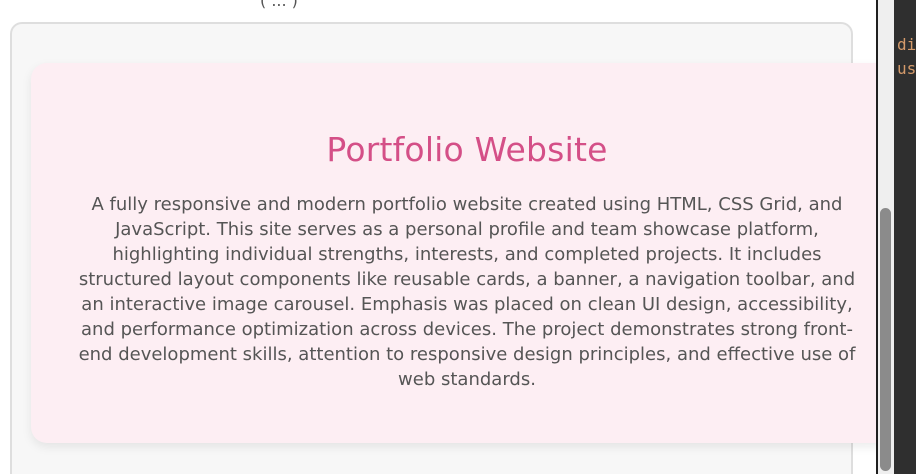 Image resolution: width=916 pixels, height=474 pixels. Describe the element at coordinates (279, 5) in the screenshot. I see `top-text-fragment: ( ... )` at that location.